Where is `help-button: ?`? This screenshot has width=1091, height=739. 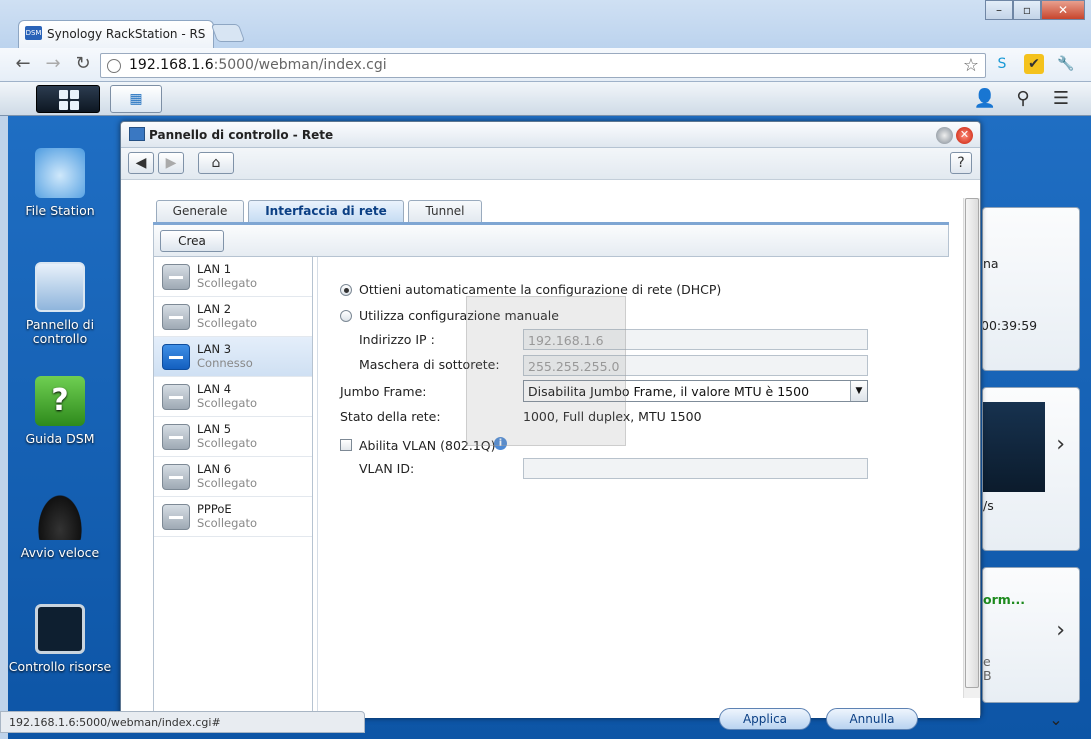 help-button: ? is located at coordinates (961, 163).